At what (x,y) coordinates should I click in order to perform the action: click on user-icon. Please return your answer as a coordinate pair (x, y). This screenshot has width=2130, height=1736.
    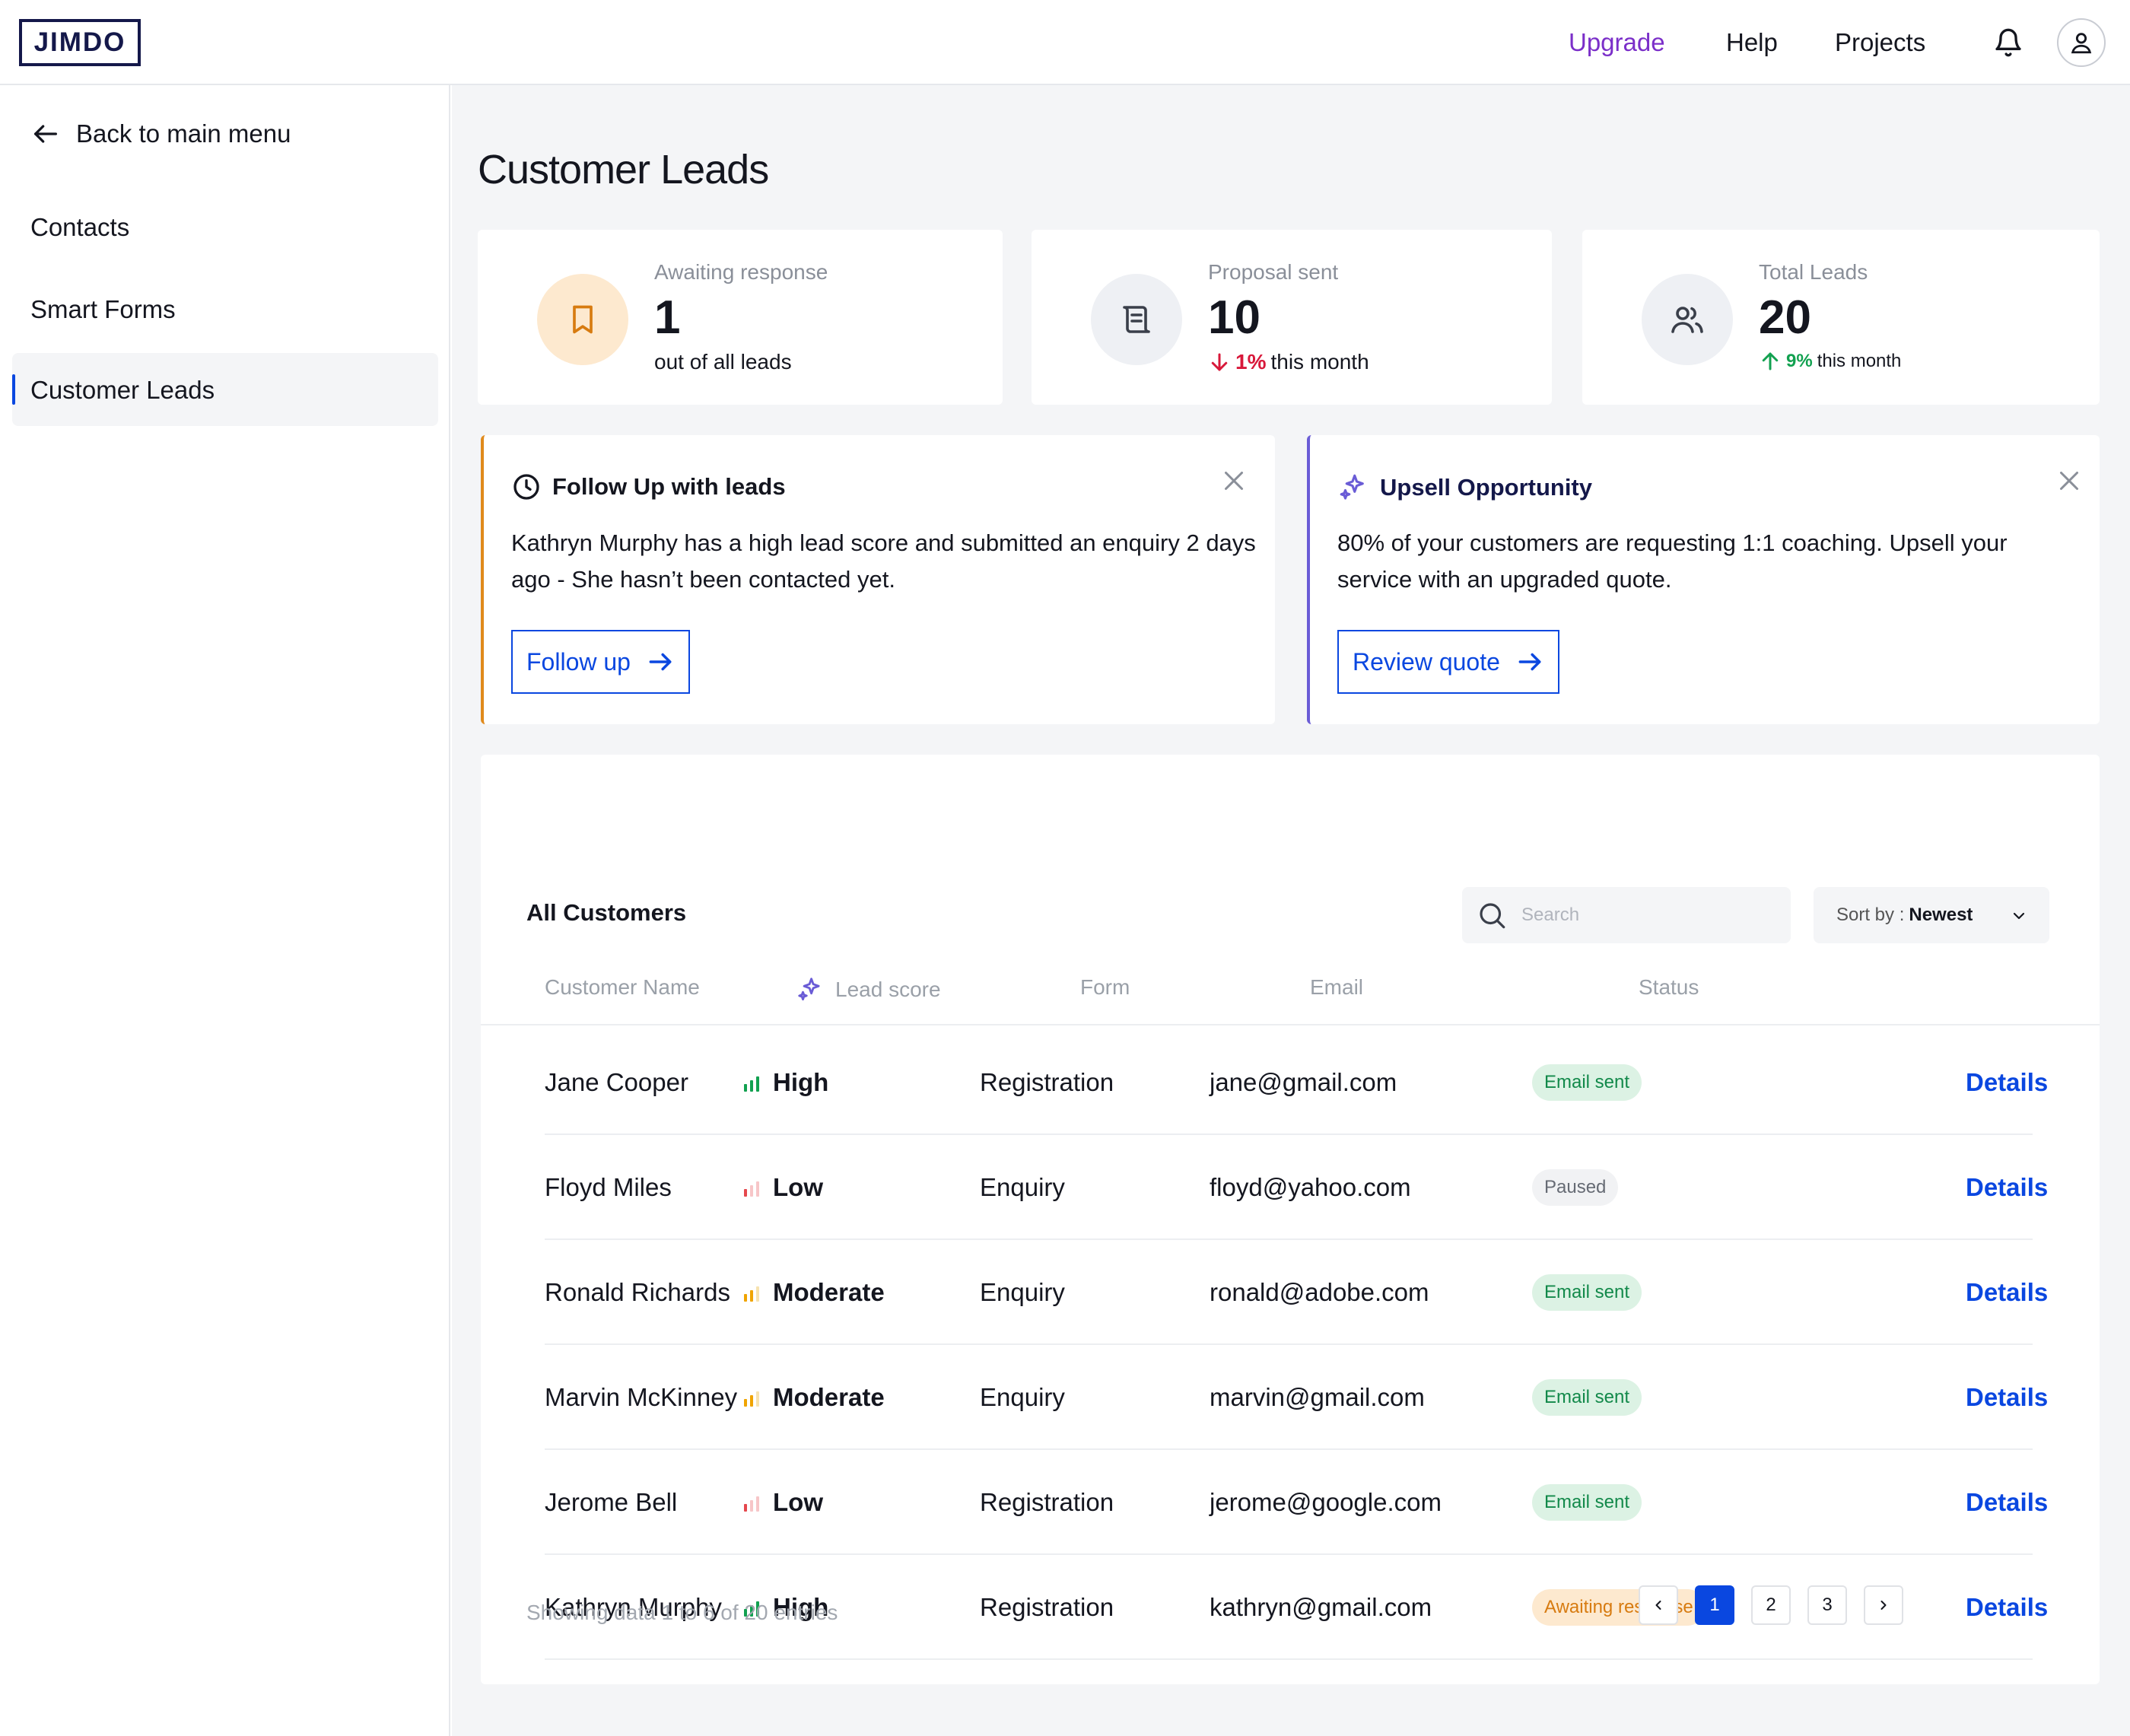
    Looking at the image, I should click on (2081, 42).